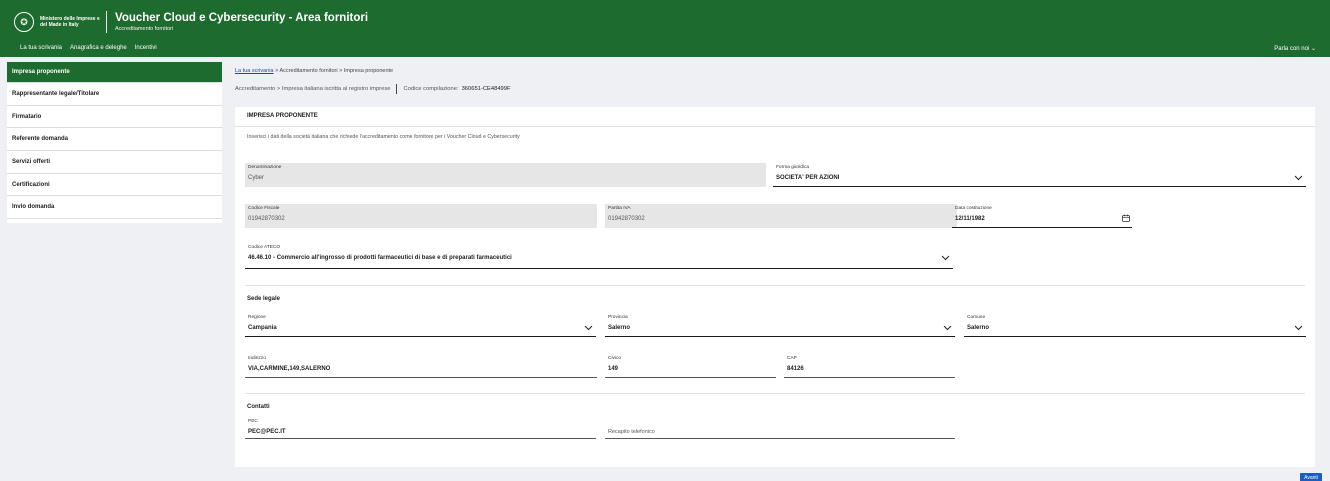 This screenshot has width=1330, height=481. I want to click on data-costituzione-input: Data costituzione 12/11/1982, so click(1042, 216).